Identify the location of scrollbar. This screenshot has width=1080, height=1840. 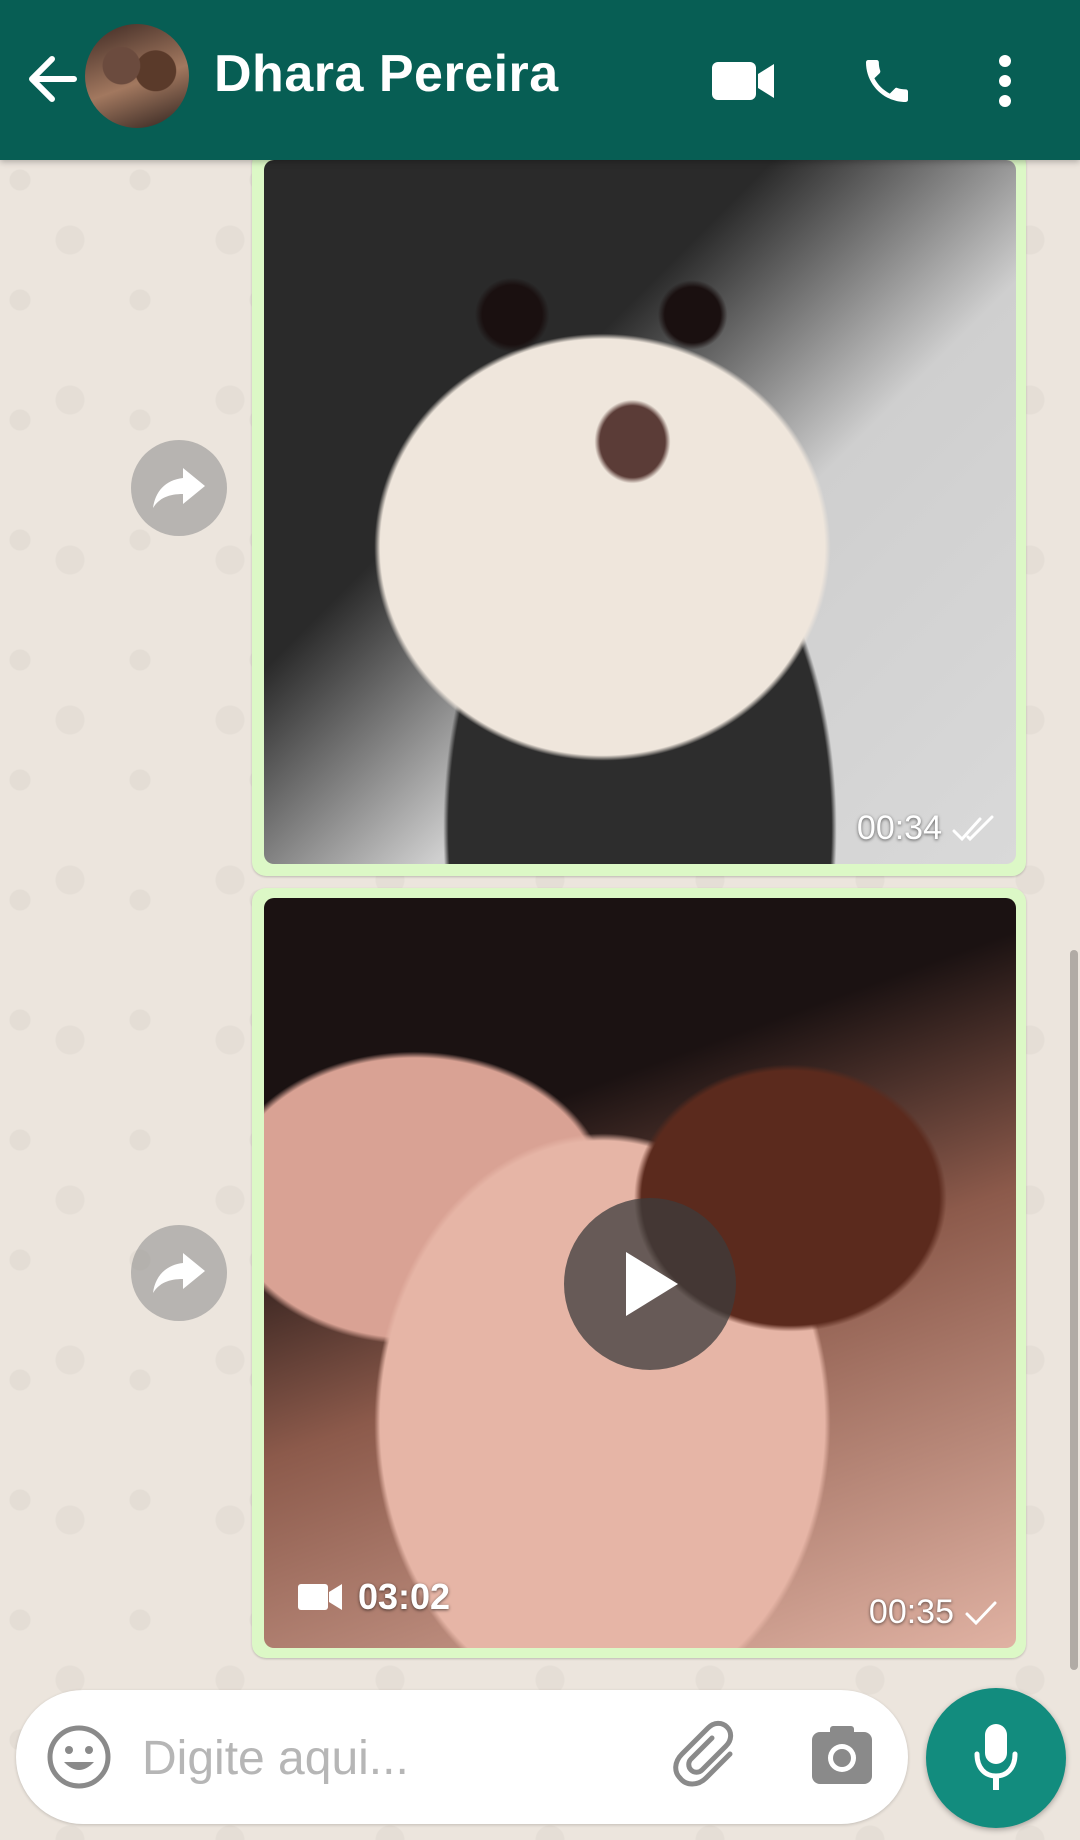
(1074, 1310).